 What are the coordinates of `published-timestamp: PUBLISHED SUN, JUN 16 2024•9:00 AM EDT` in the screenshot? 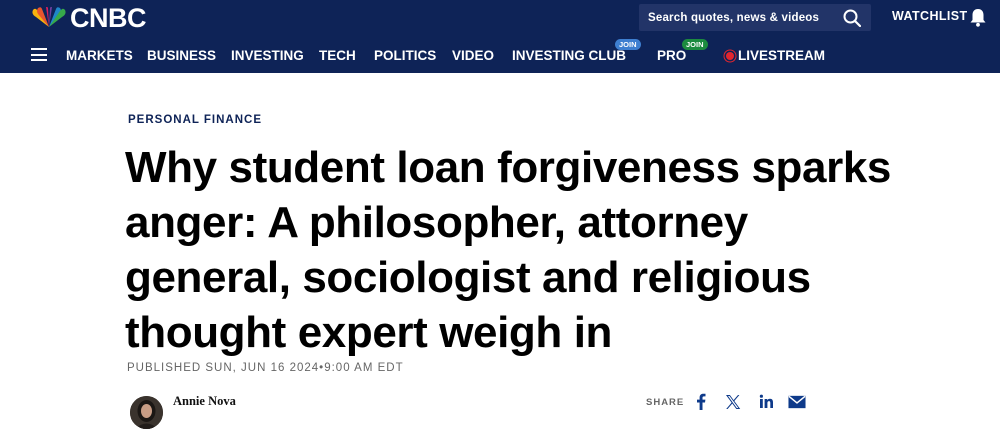 It's located at (265, 368).